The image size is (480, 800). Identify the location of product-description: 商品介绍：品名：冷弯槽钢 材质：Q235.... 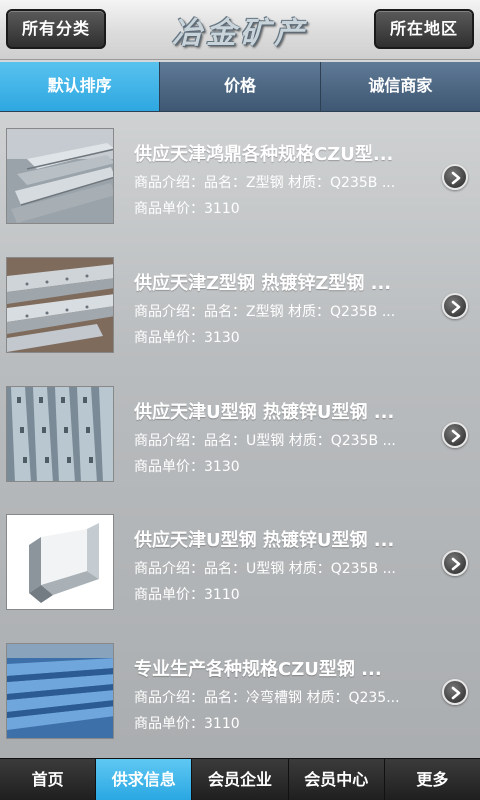
(267, 698).